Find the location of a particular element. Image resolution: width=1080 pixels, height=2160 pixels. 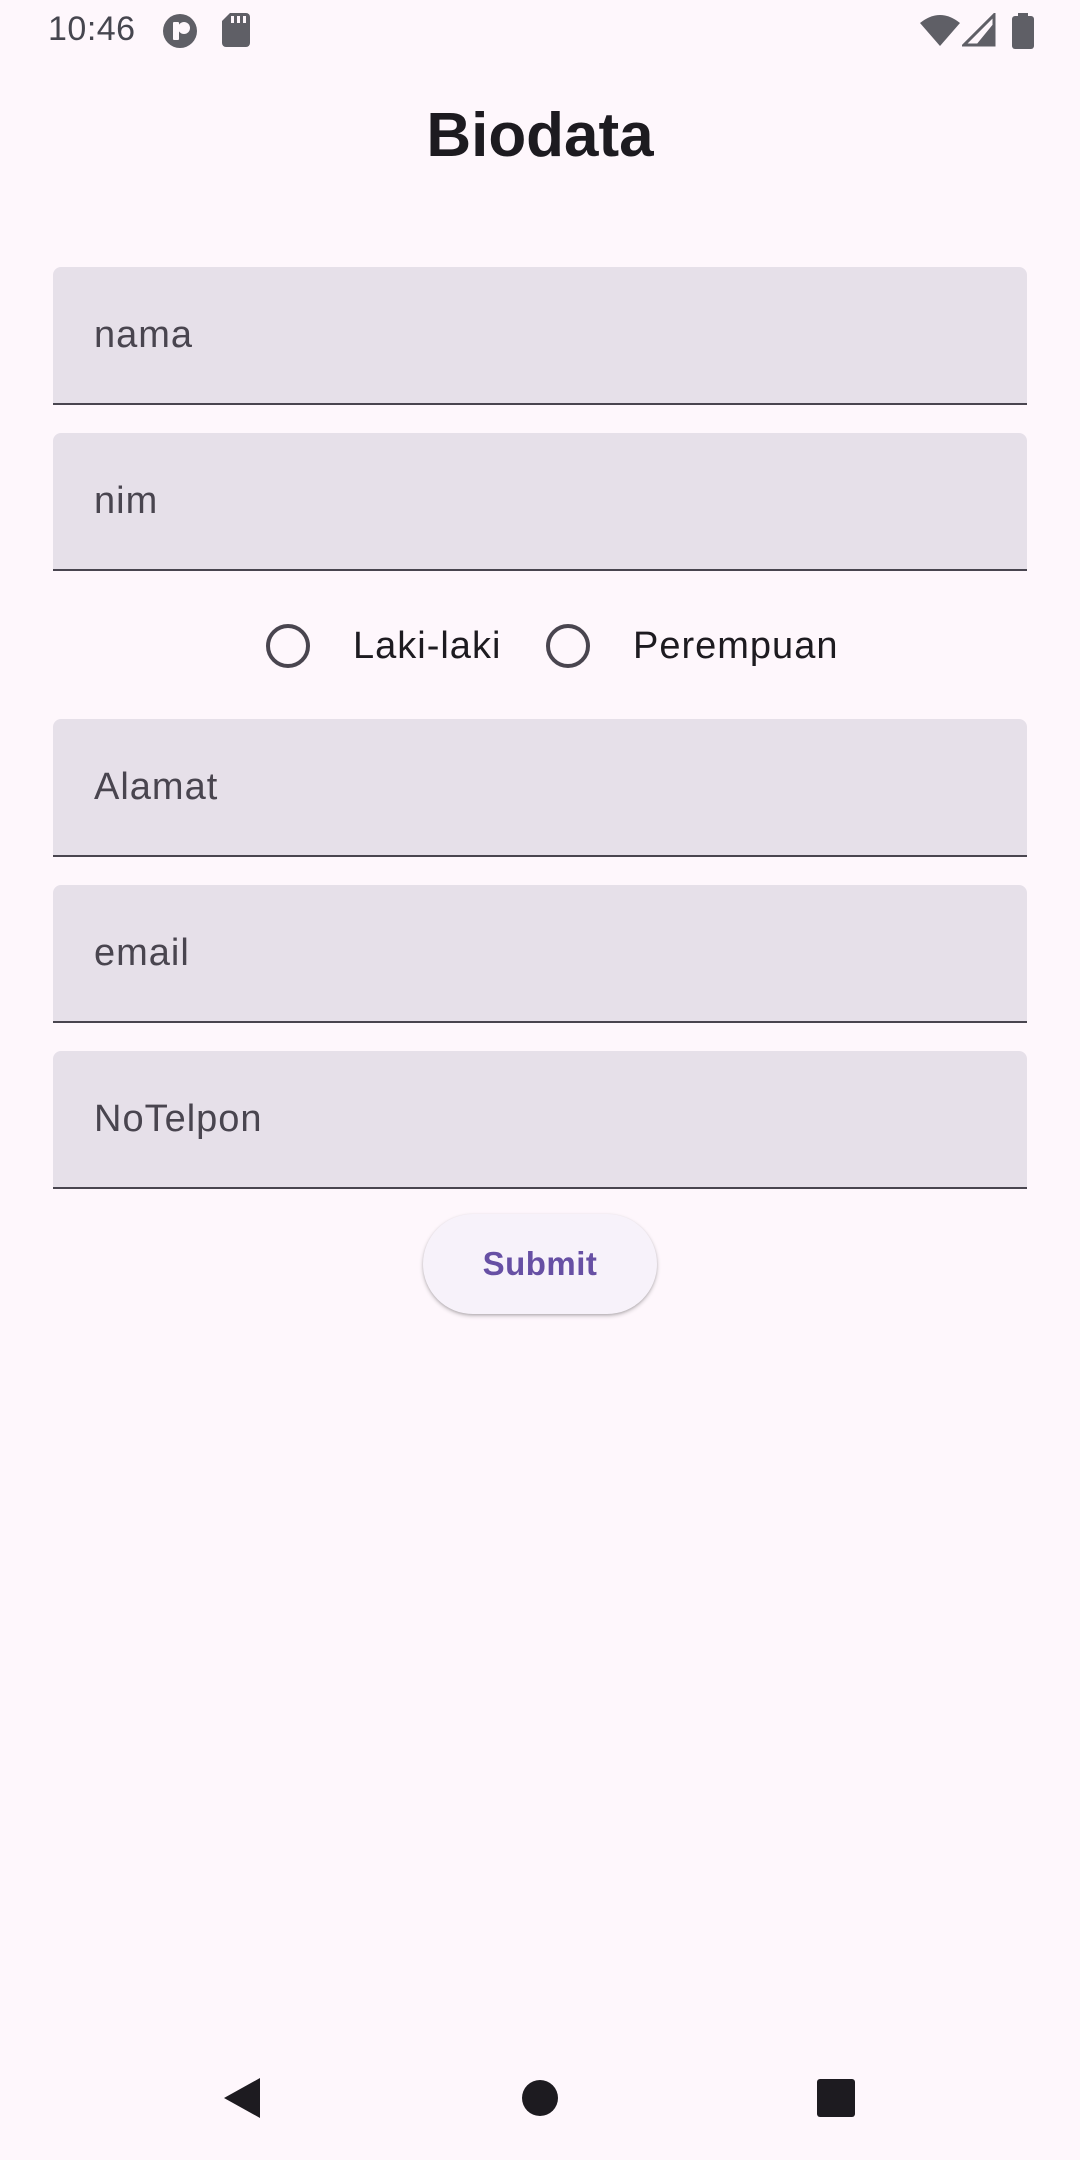

nim-field is located at coordinates (540, 502).